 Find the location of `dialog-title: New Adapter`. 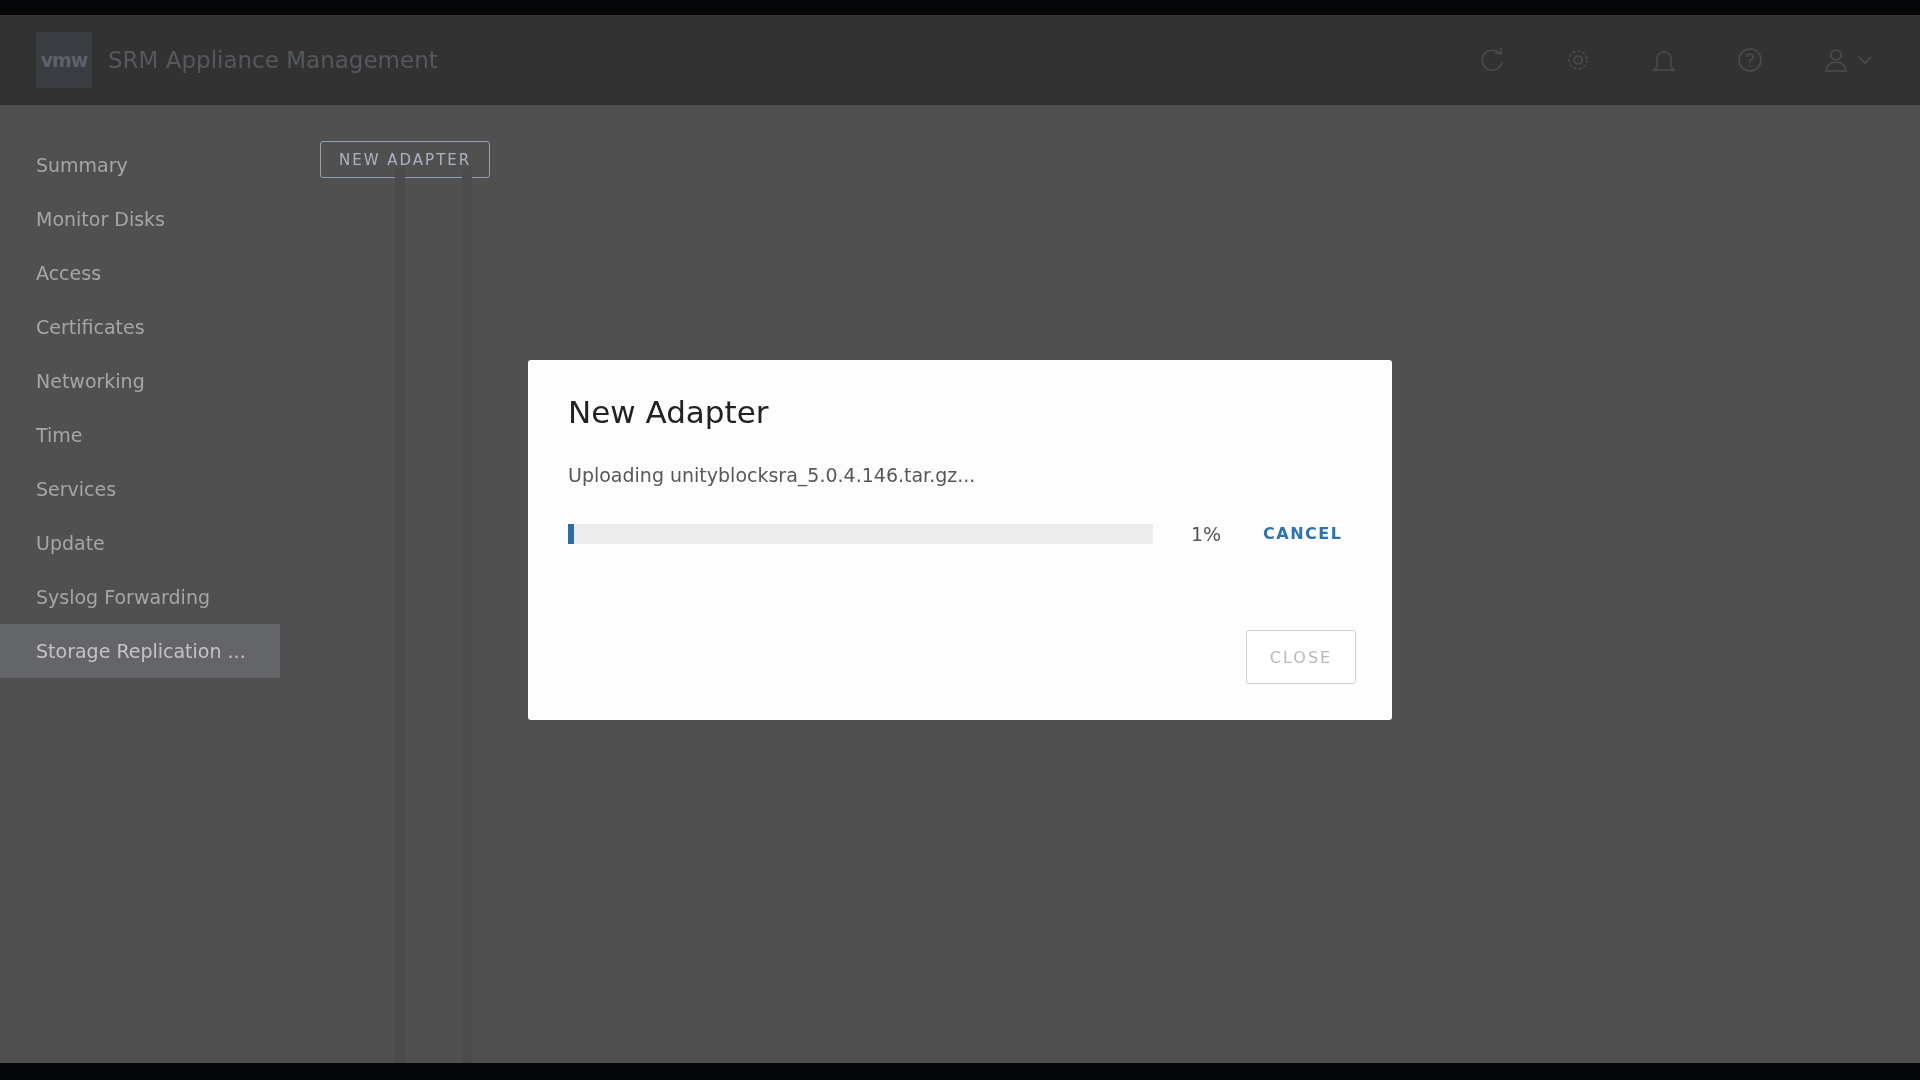

dialog-title: New Adapter is located at coordinates (669, 412).